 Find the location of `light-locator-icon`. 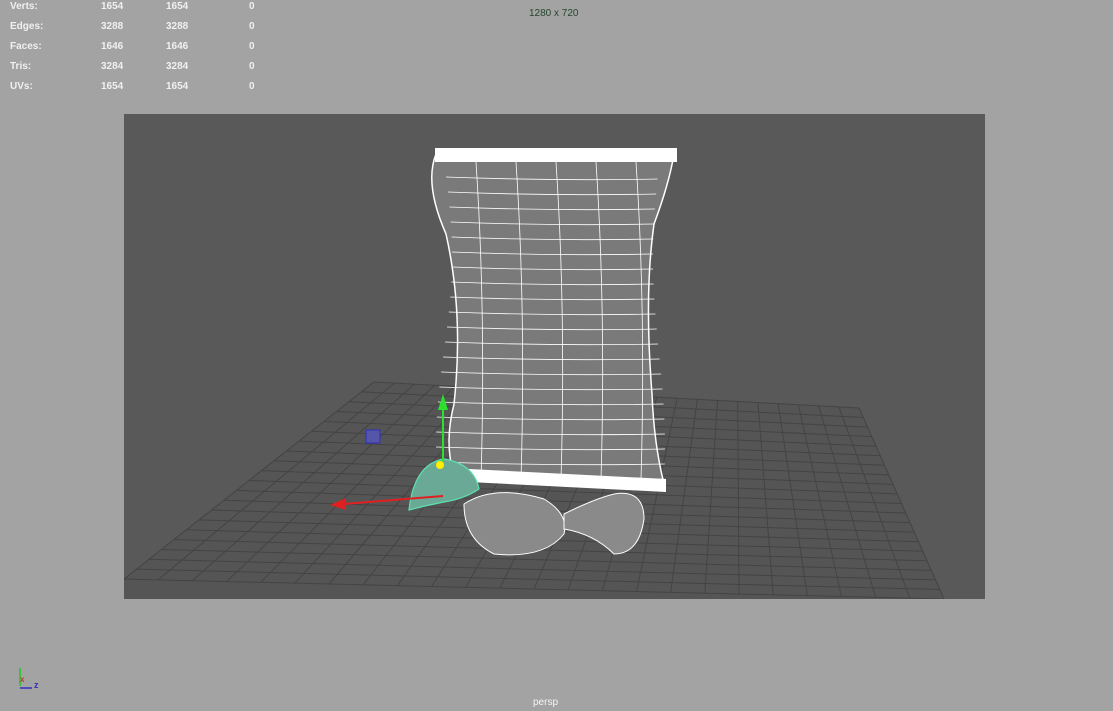

light-locator-icon is located at coordinates (373, 436).